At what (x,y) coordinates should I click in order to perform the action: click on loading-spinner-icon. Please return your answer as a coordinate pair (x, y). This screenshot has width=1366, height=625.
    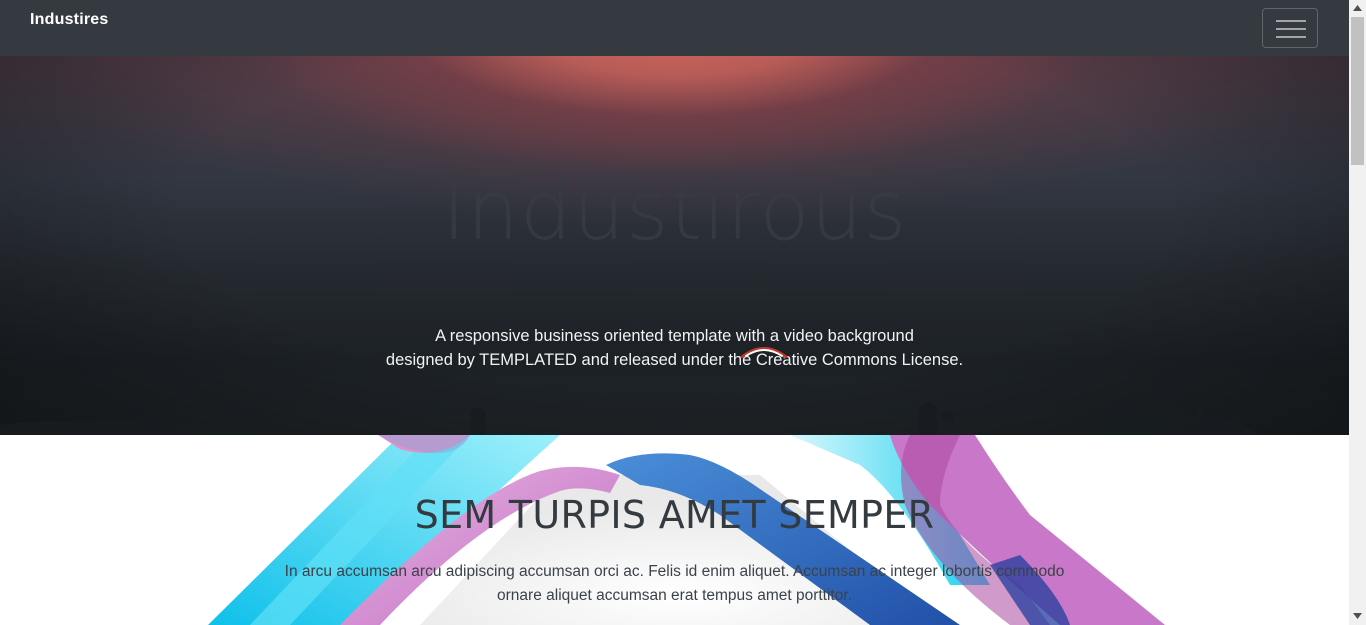
    Looking at the image, I should click on (764, 352).